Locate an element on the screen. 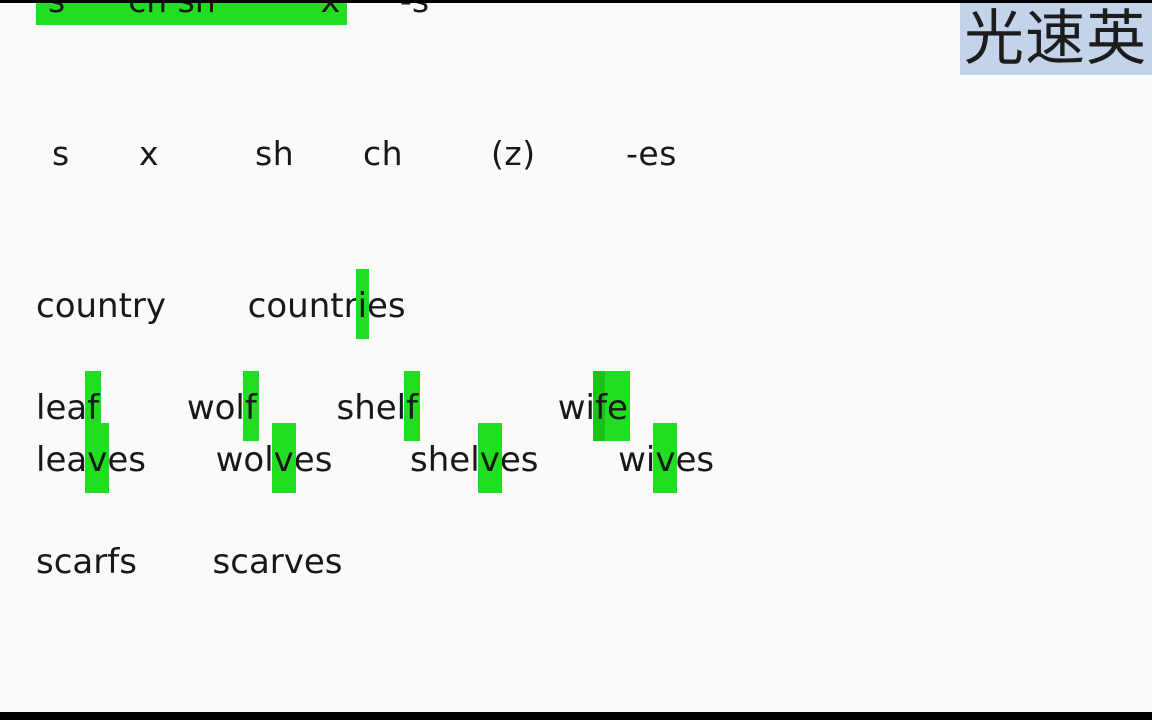 Image resolution: width=1152 pixels, height=720 pixels. word-country-singular: country is located at coordinates (101, 306).